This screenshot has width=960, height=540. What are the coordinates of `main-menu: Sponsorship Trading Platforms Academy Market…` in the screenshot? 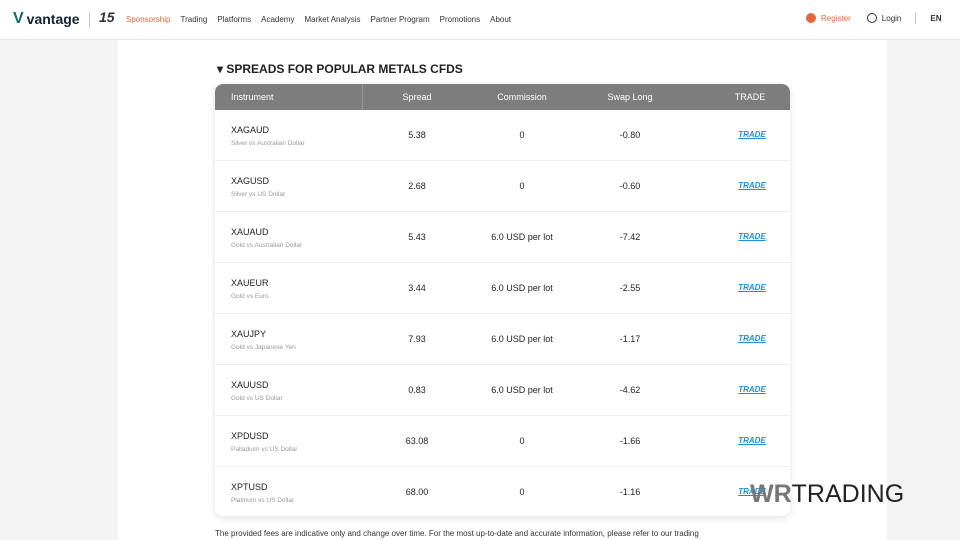 It's located at (318, 19).